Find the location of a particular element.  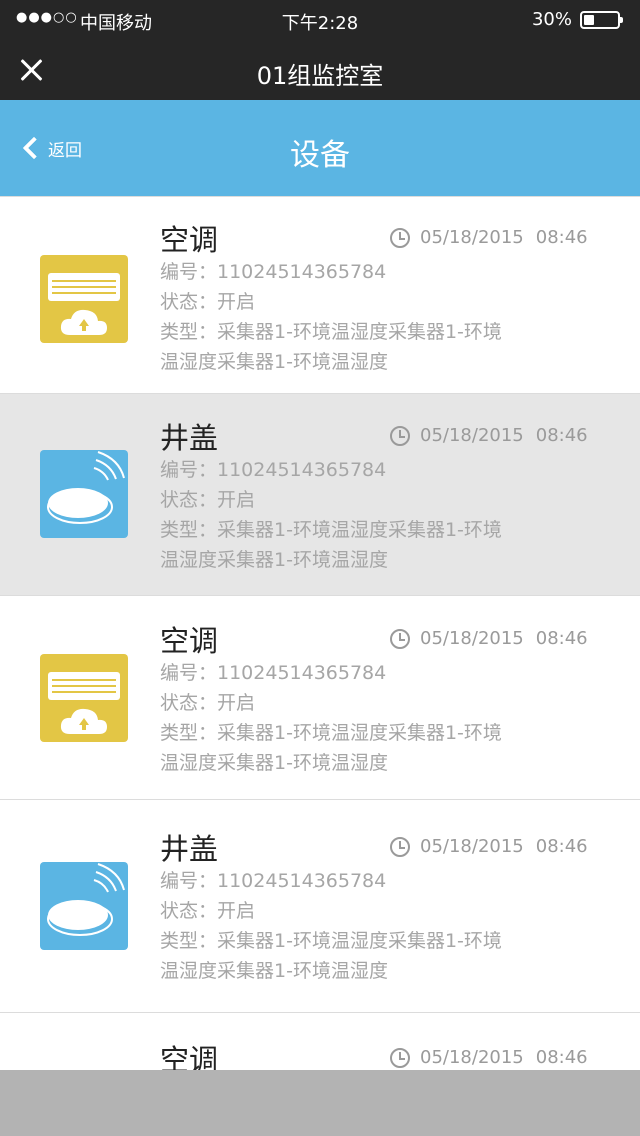

page-title: 设备 is located at coordinates (320, 155).